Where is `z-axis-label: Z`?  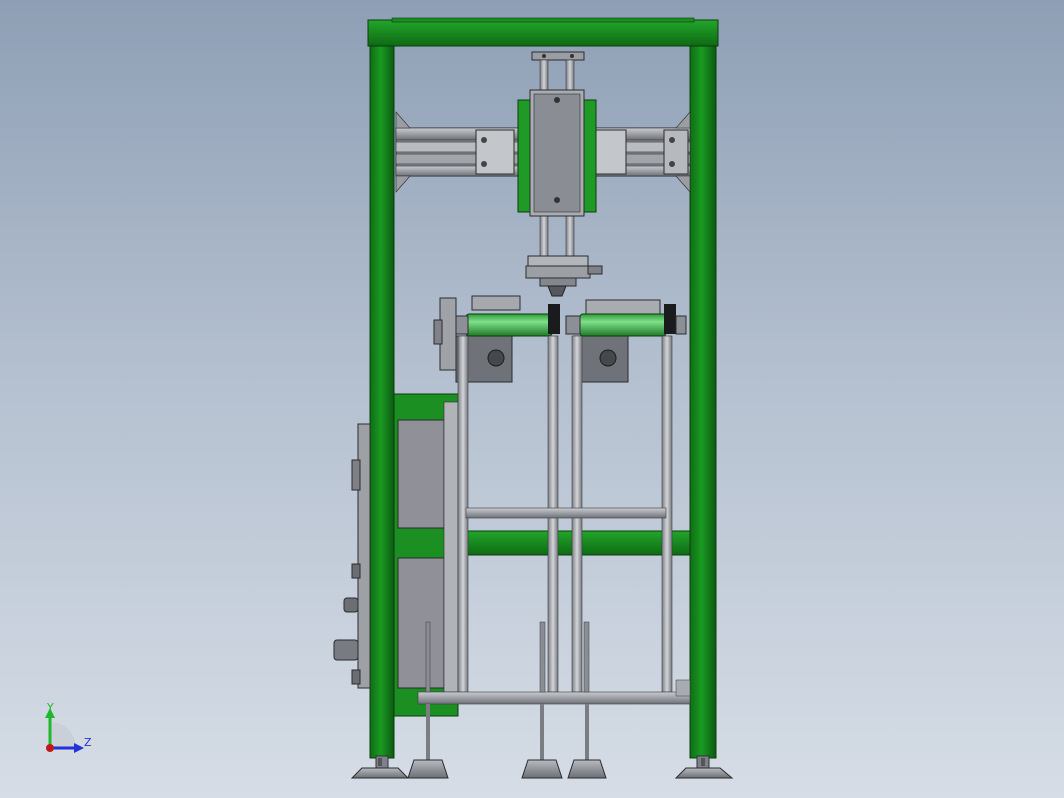 z-axis-label: Z is located at coordinates (88, 742).